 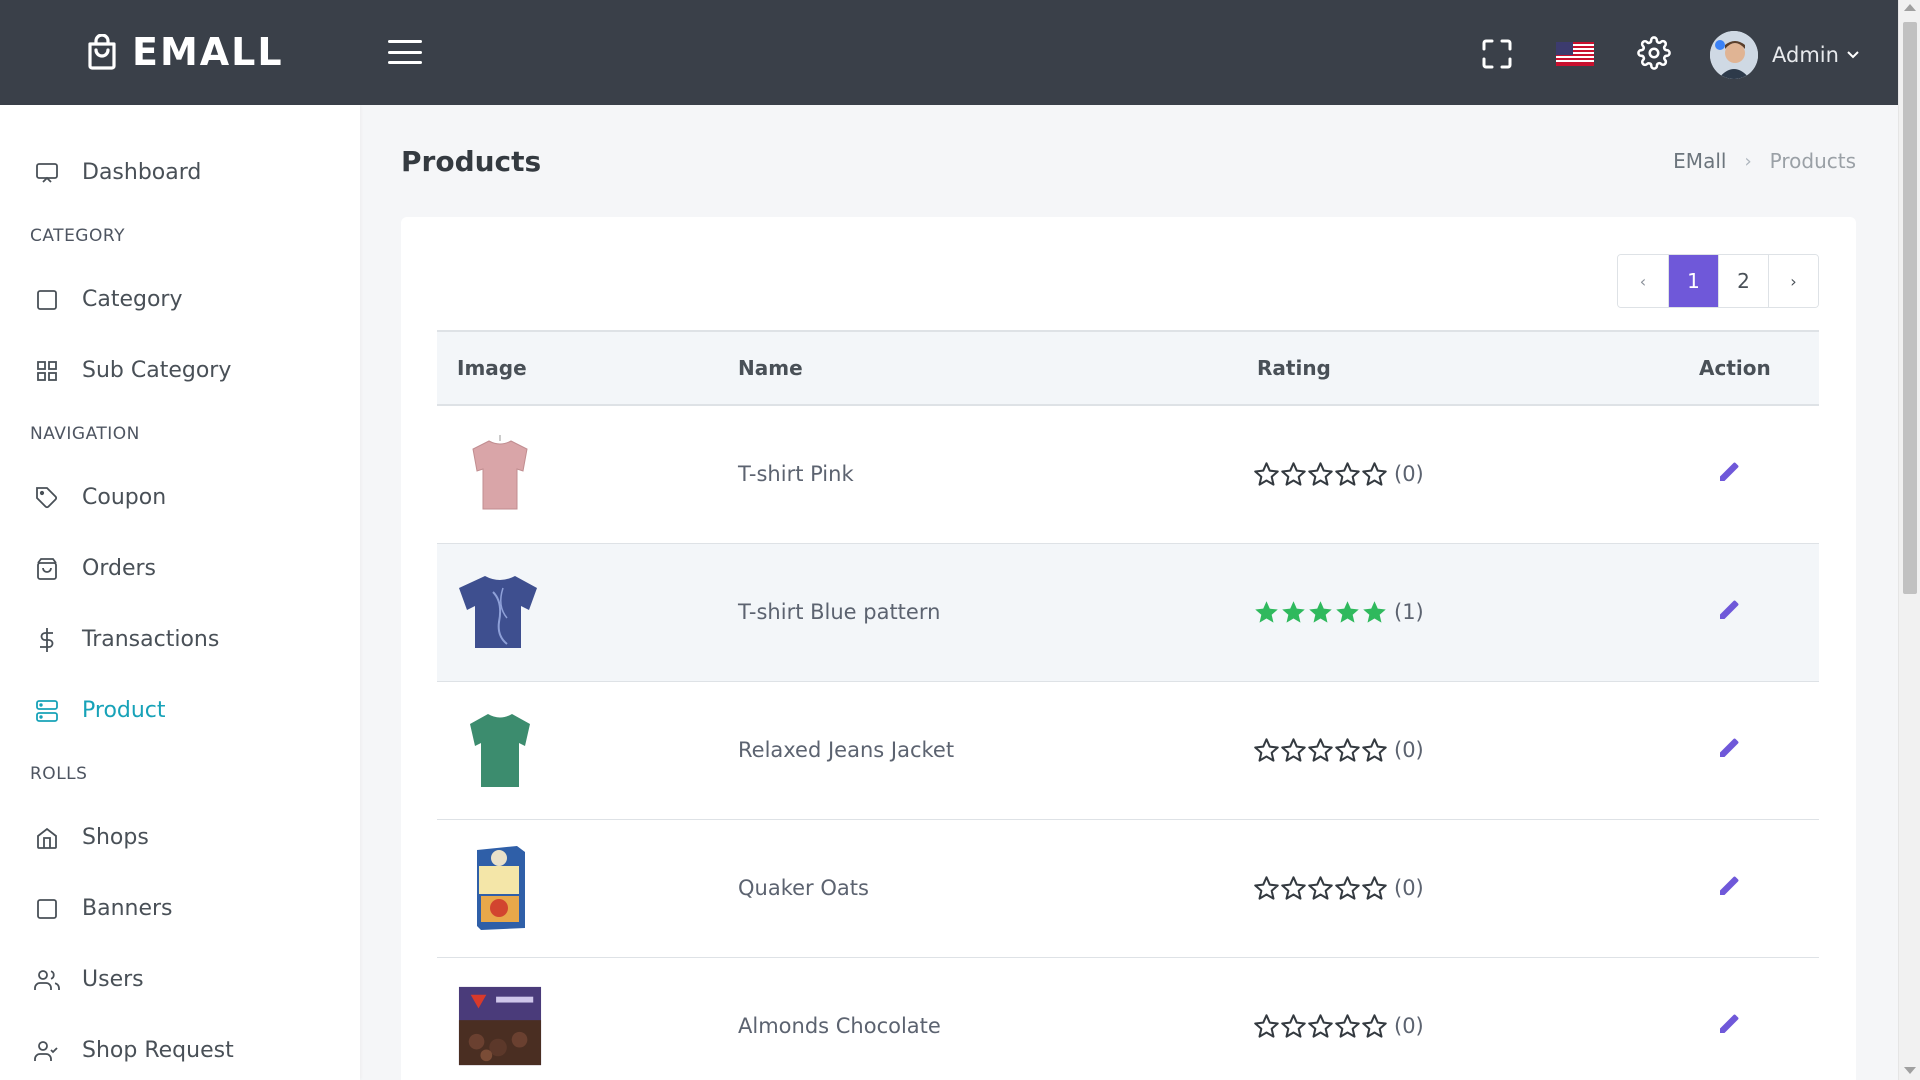 What do you see at coordinates (1409, 612) in the screenshot?
I see `rating-count: (1)` at bounding box center [1409, 612].